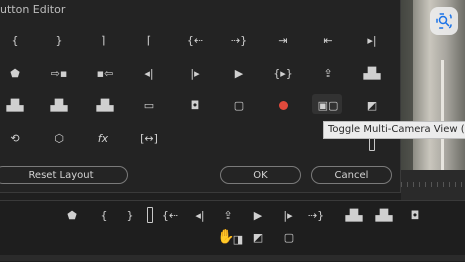  What do you see at coordinates (59, 138) in the screenshot?
I see `vr-video-icon: ⬡` at bounding box center [59, 138].